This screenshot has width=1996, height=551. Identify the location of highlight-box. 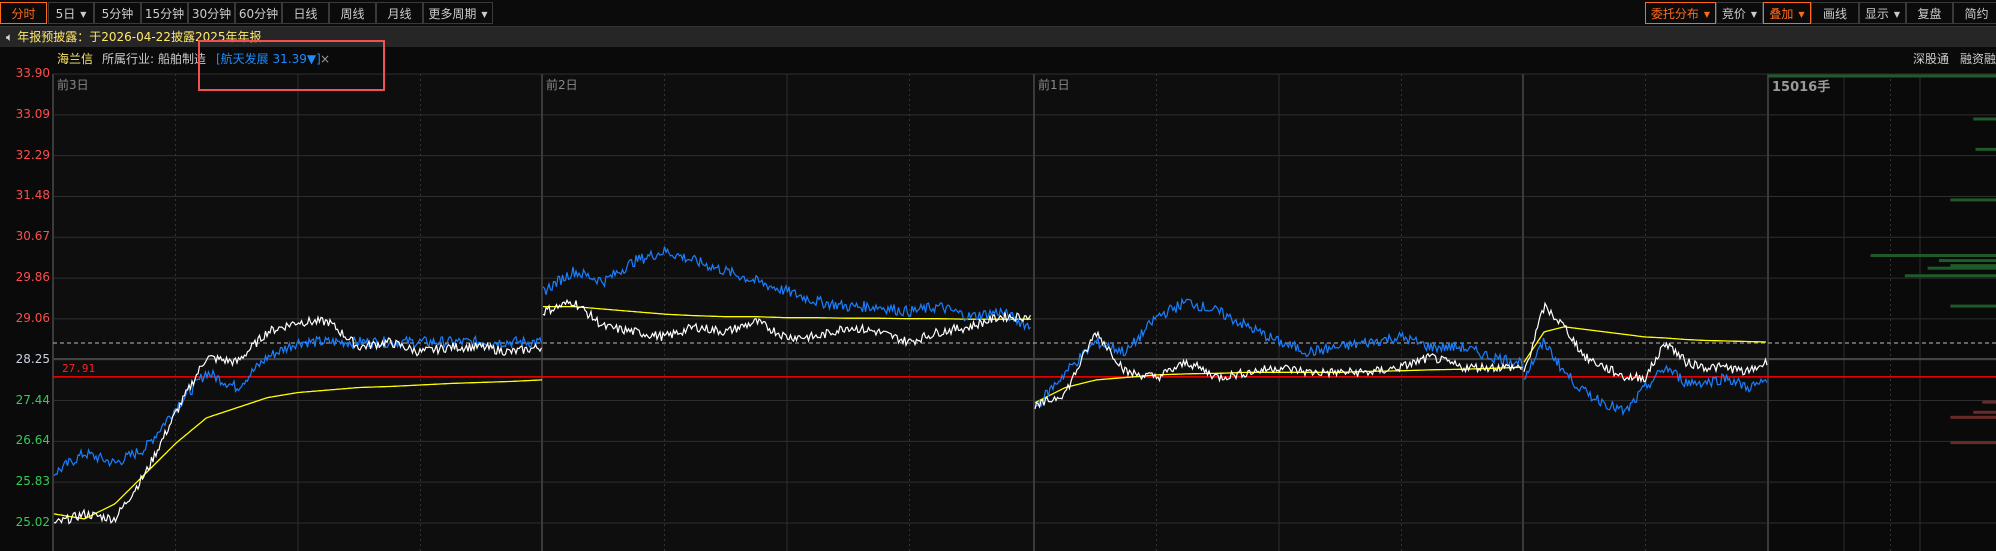
(291, 65).